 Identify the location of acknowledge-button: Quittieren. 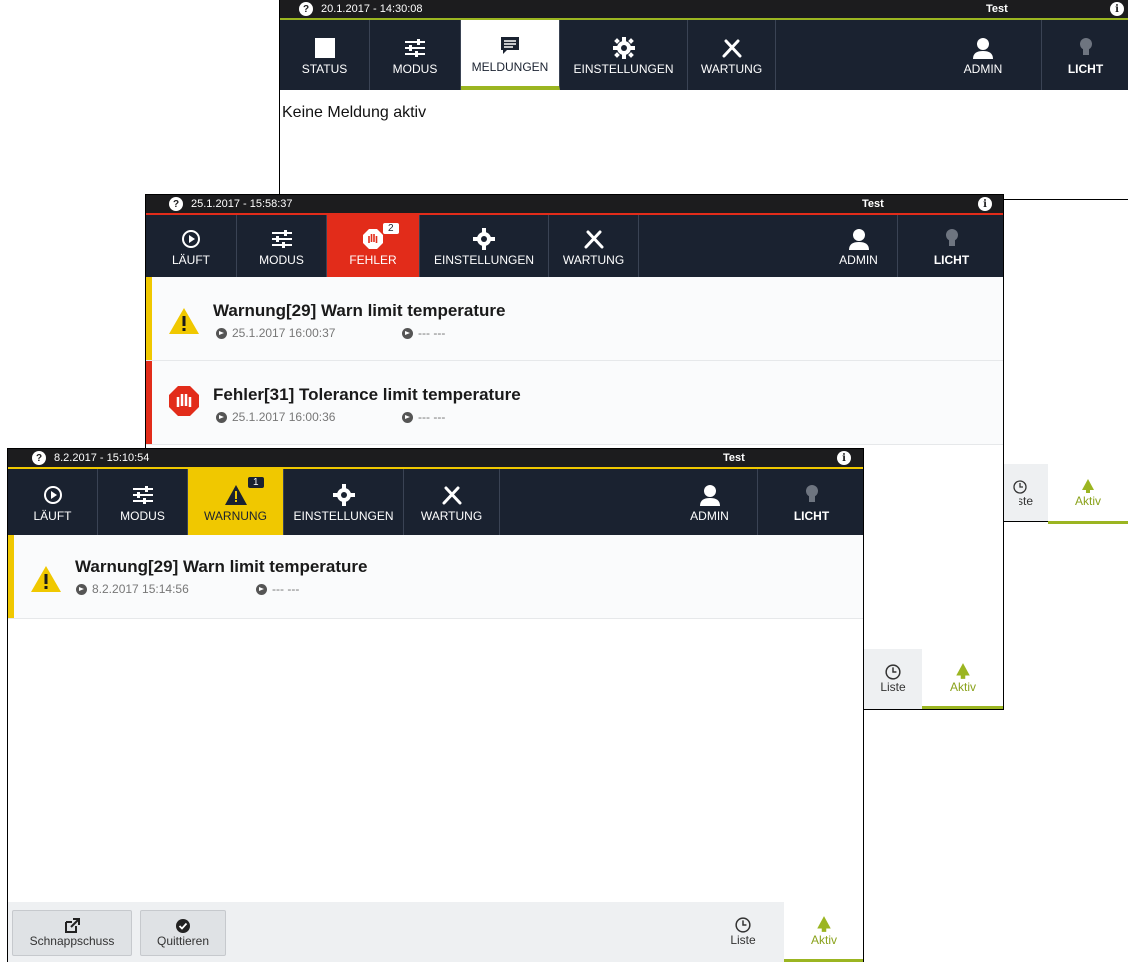
(183, 933).